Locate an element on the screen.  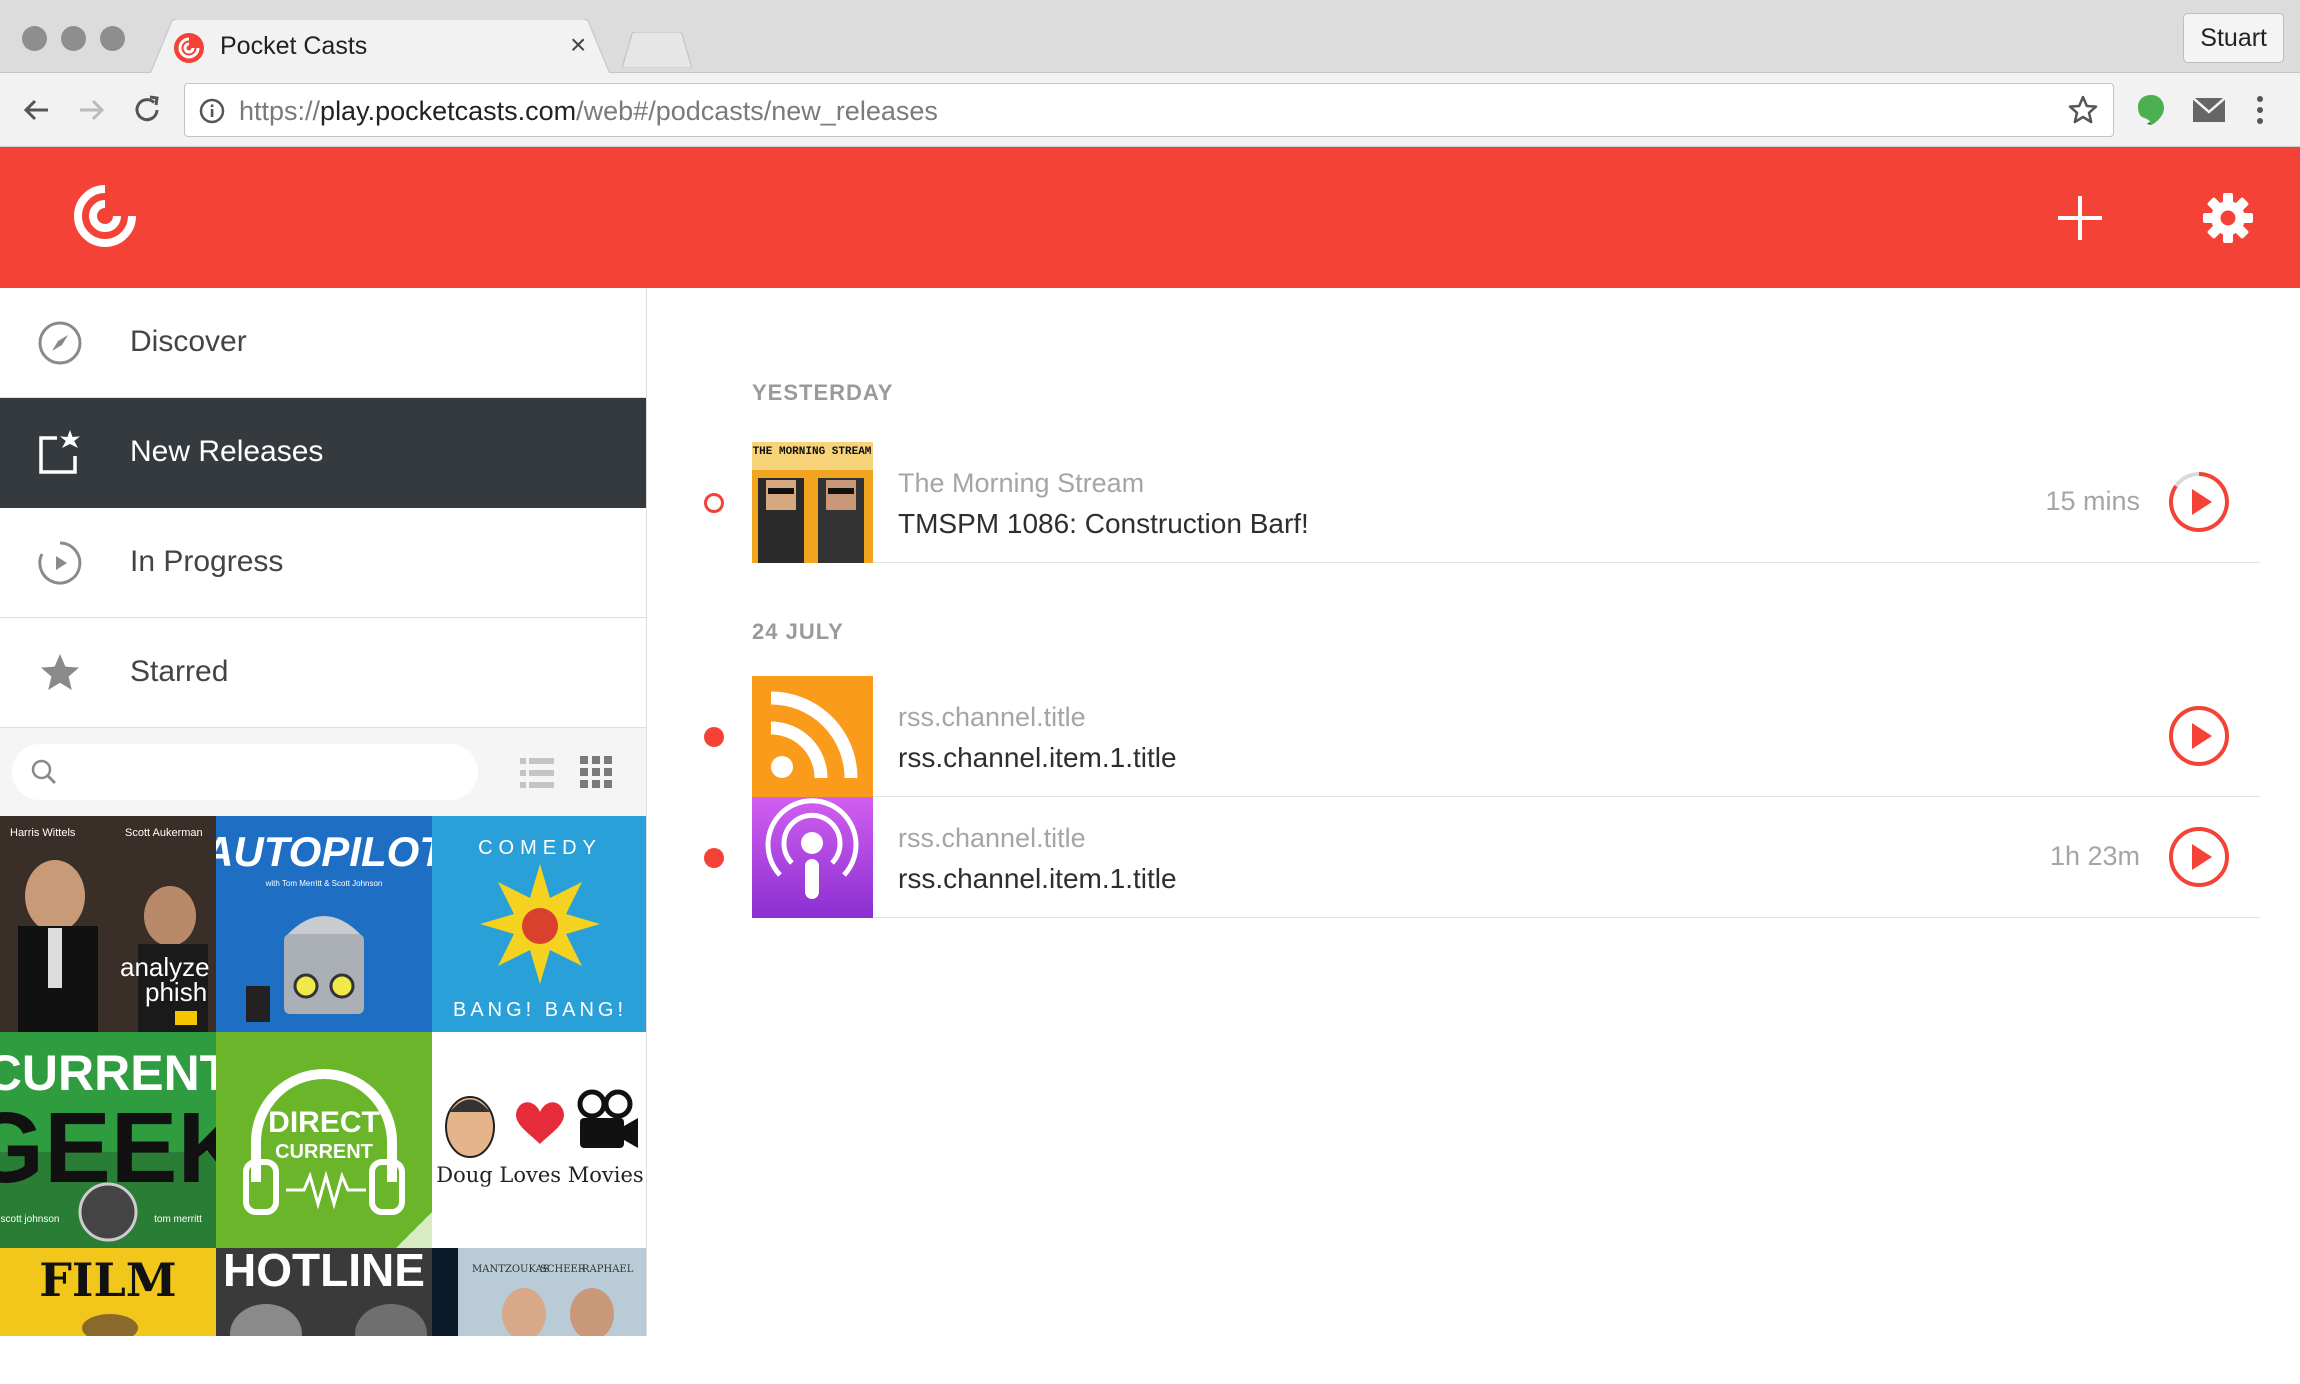
podcast-tile-comedy-bang-bang: COMEDY BANG! BANG! is located at coordinates (539, 924).